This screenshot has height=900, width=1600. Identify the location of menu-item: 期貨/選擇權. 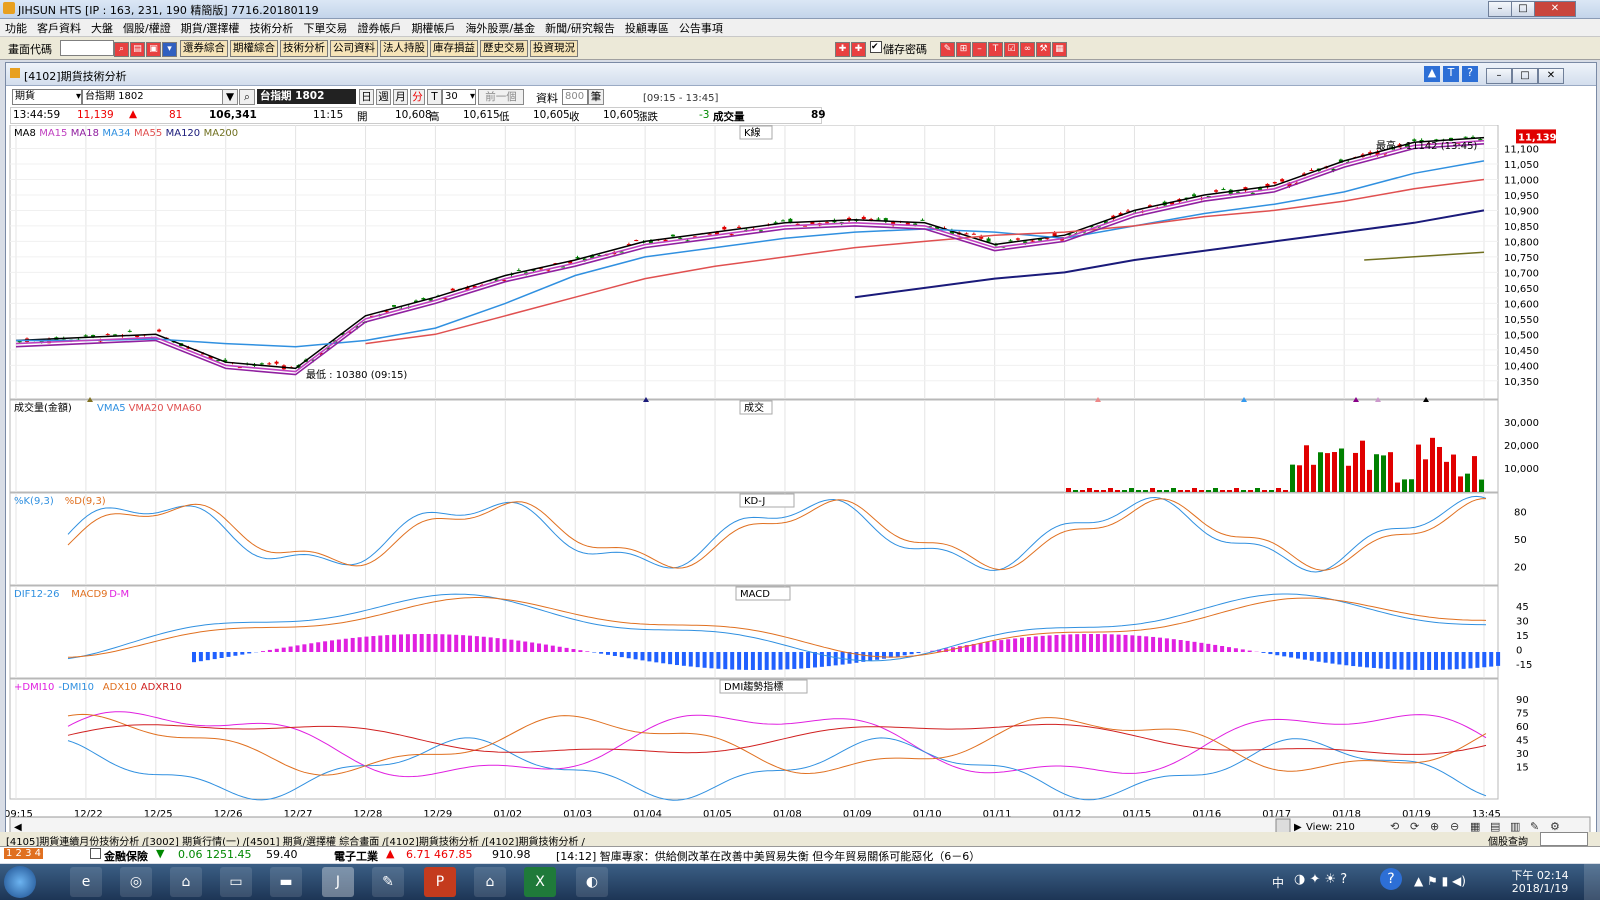
(210, 28).